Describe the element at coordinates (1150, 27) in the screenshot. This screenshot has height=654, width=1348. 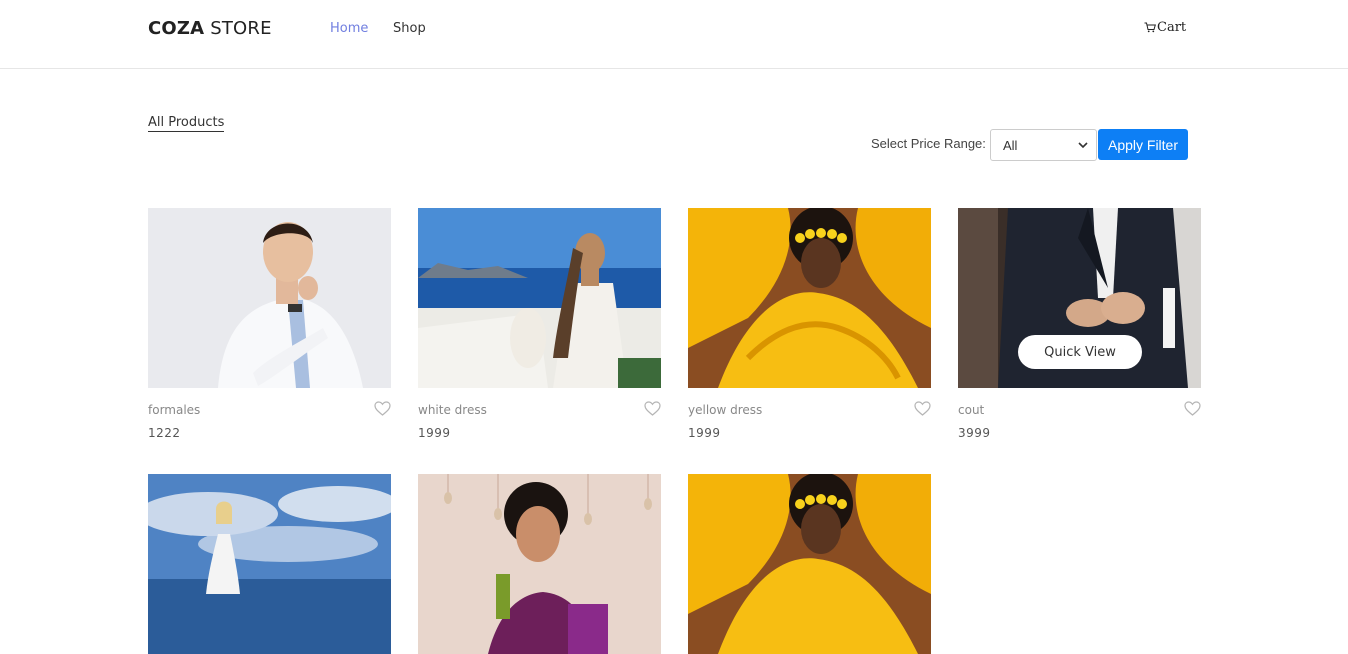
I see `cart-icon` at that location.